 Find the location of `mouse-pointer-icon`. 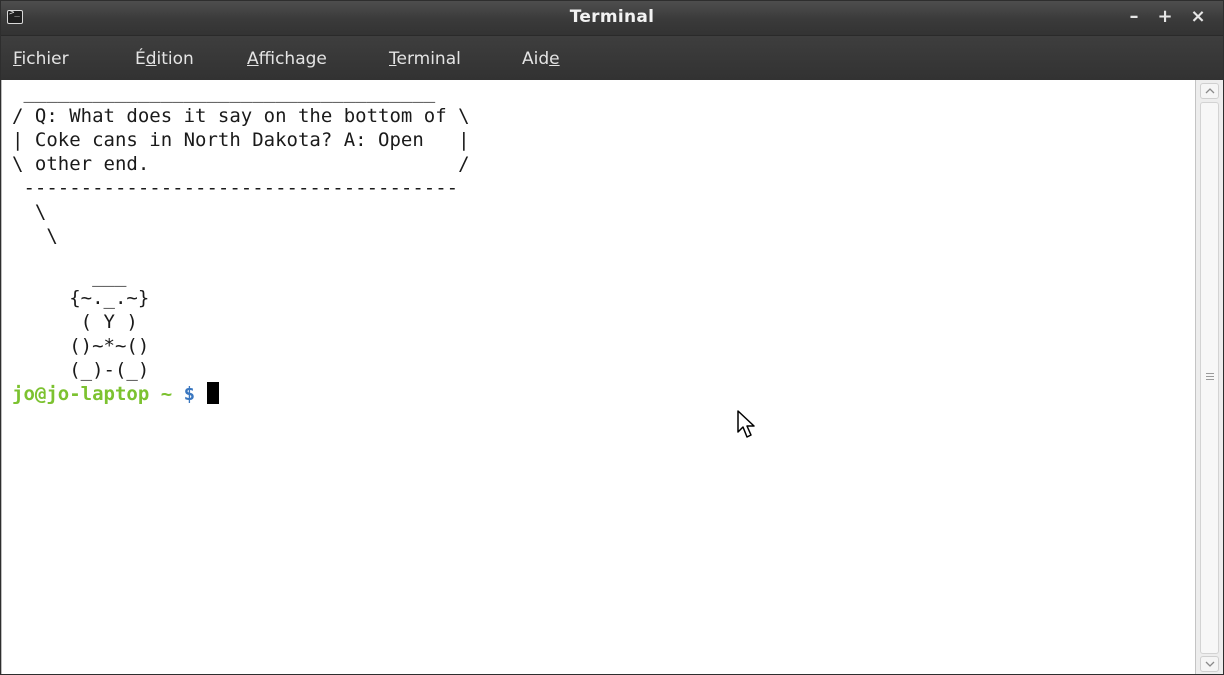

mouse-pointer-icon is located at coordinates (748, 427).